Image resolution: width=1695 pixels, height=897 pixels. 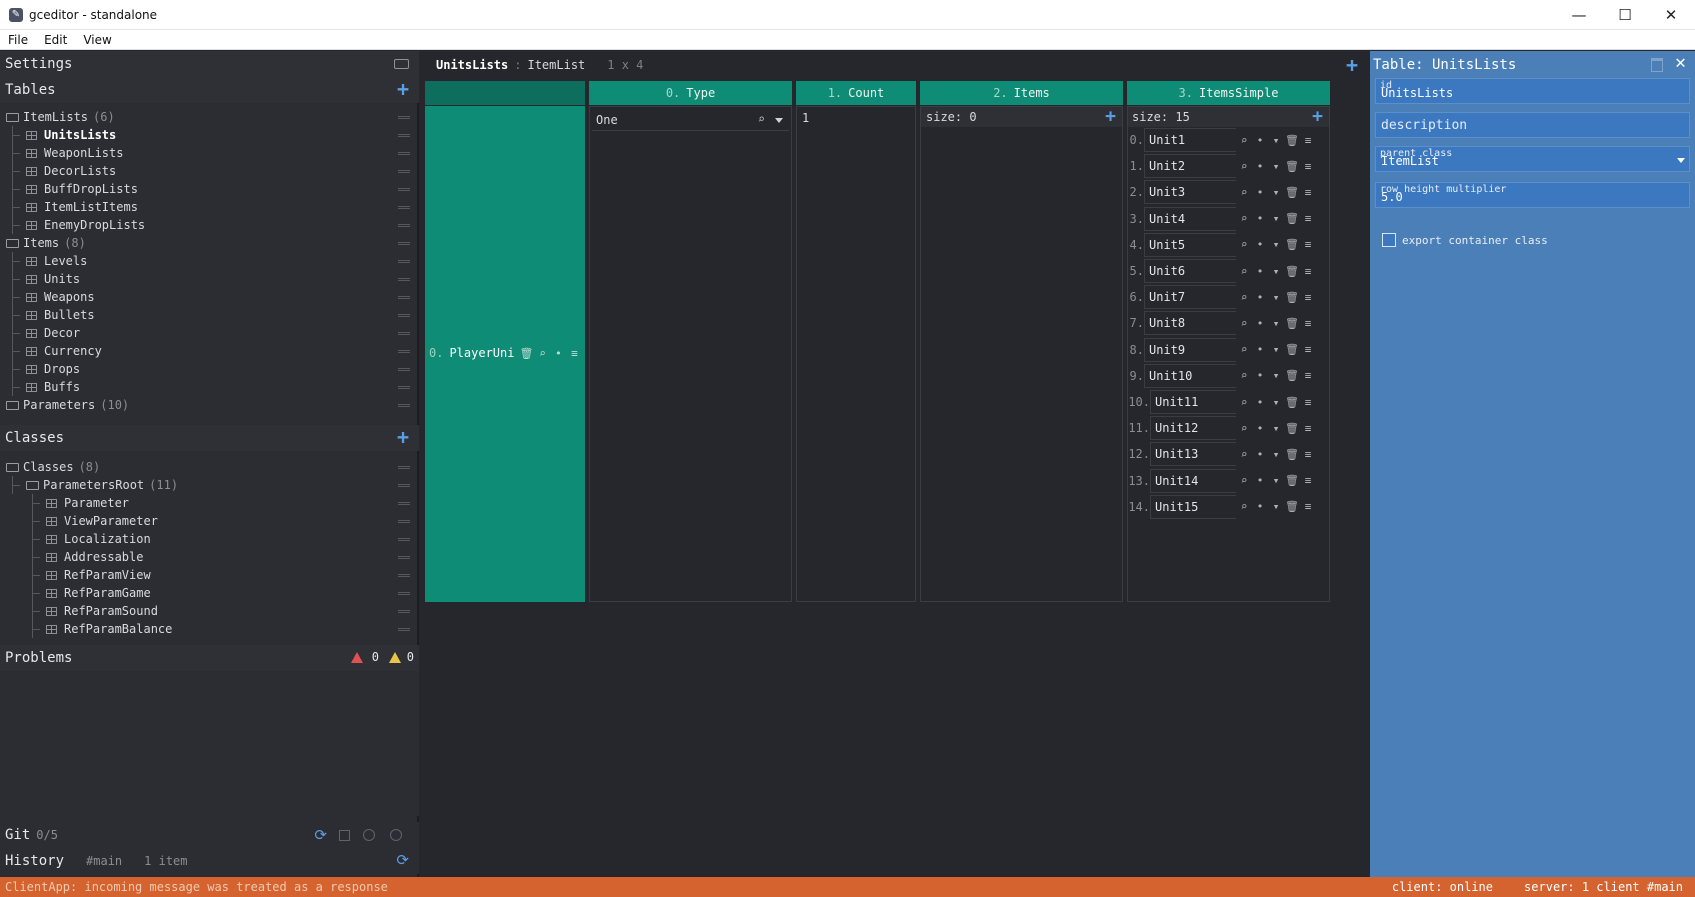 What do you see at coordinates (209, 593) in the screenshot?
I see `tree-item: RefParamGame` at bounding box center [209, 593].